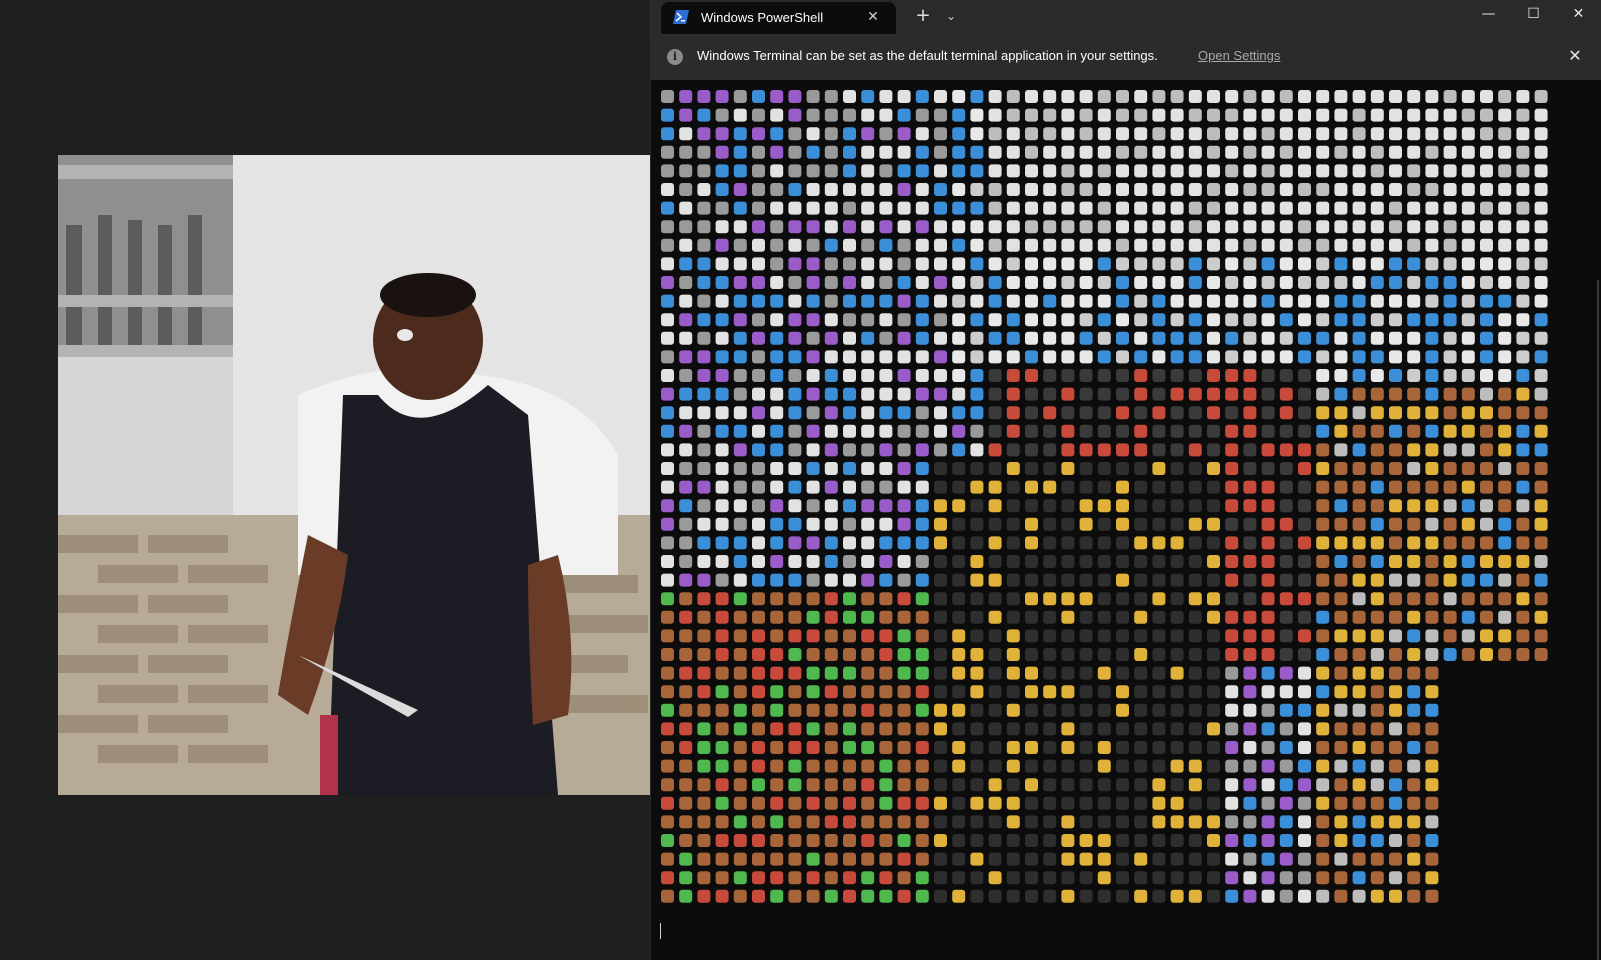 Image resolution: width=1601 pixels, height=960 pixels. Describe the element at coordinates (1578, 15) in the screenshot. I see `close-window-button: ✕` at that location.